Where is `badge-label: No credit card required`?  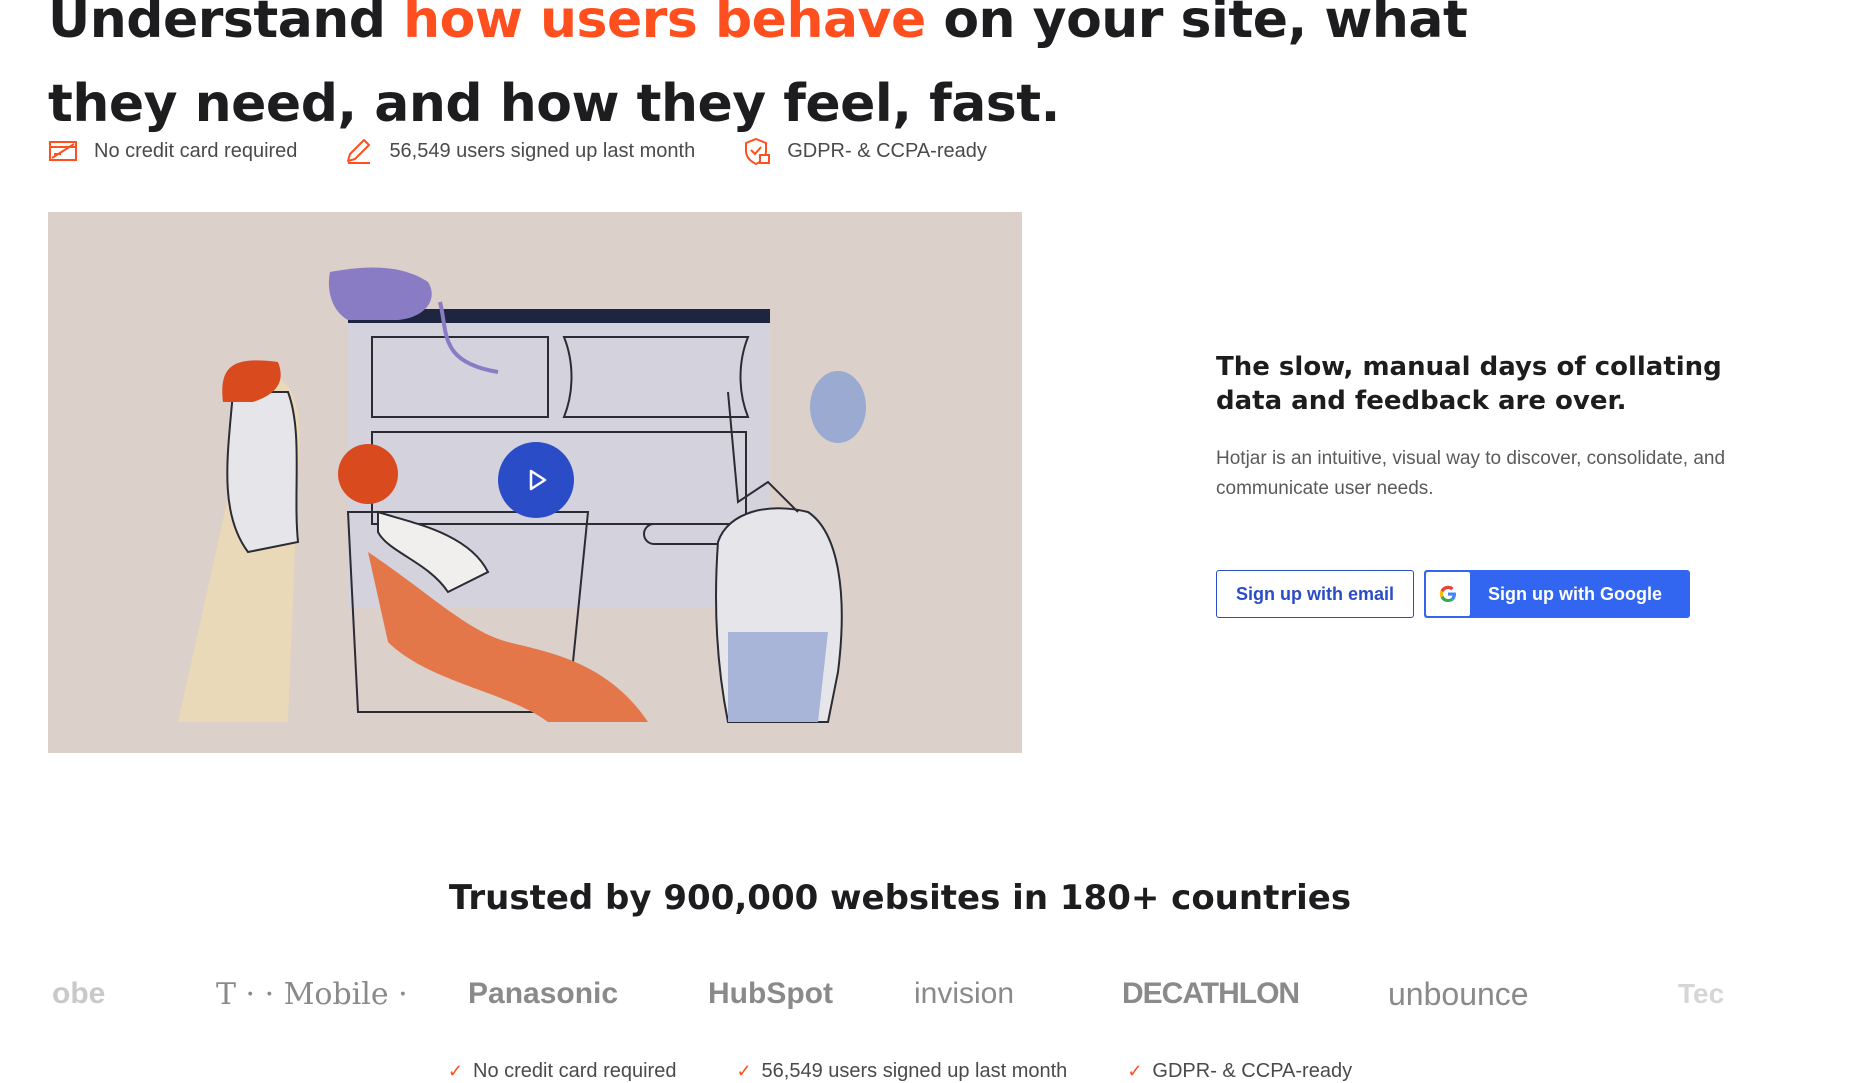 badge-label: No credit card required is located at coordinates (196, 150).